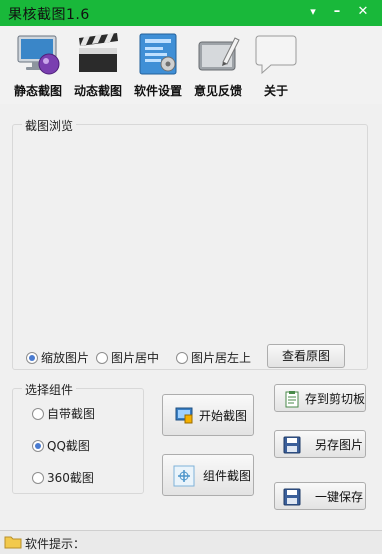  Describe the element at coordinates (63, 478) in the screenshot. I see `360-shot-radio: 360截图` at that location.